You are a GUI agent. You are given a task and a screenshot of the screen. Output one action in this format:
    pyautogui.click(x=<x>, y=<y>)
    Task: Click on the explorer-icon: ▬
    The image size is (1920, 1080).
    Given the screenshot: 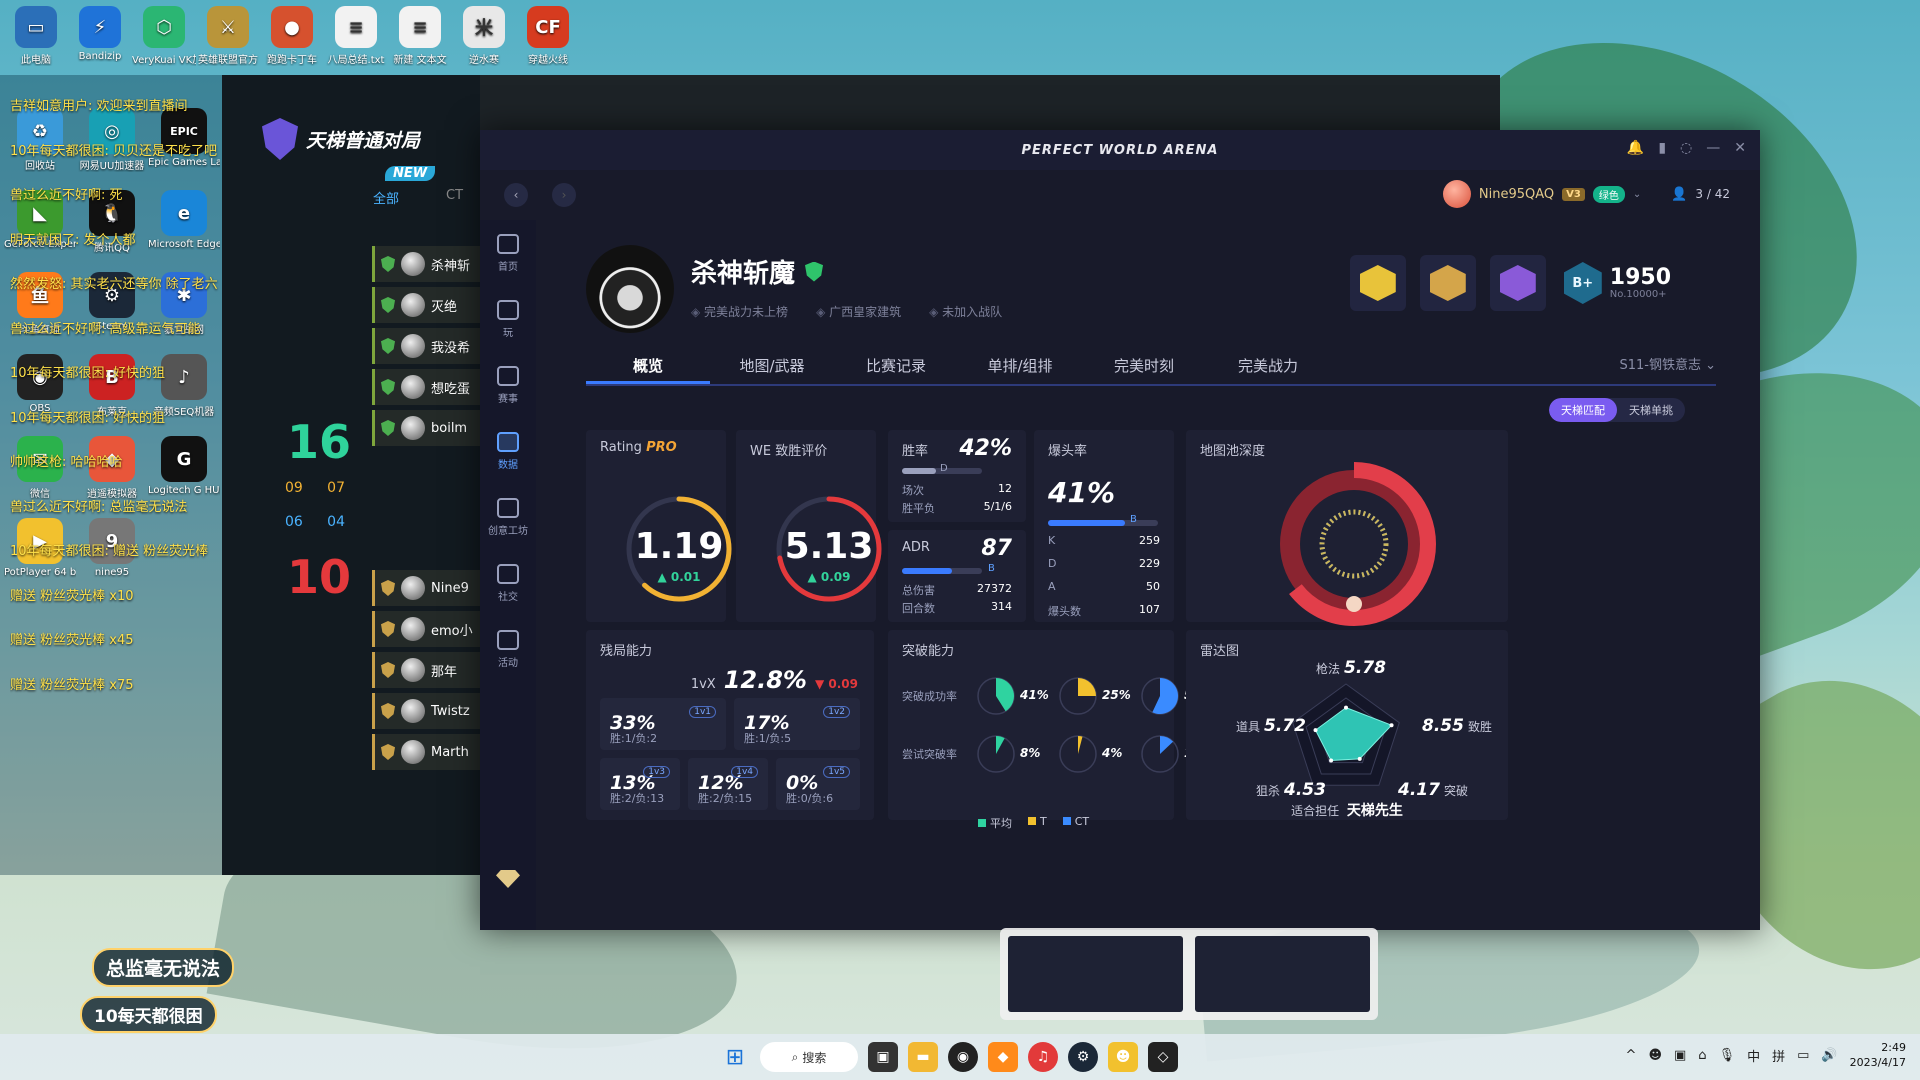 What is the action you would take?
    pyautogui.click(x=923, y=1057)
    